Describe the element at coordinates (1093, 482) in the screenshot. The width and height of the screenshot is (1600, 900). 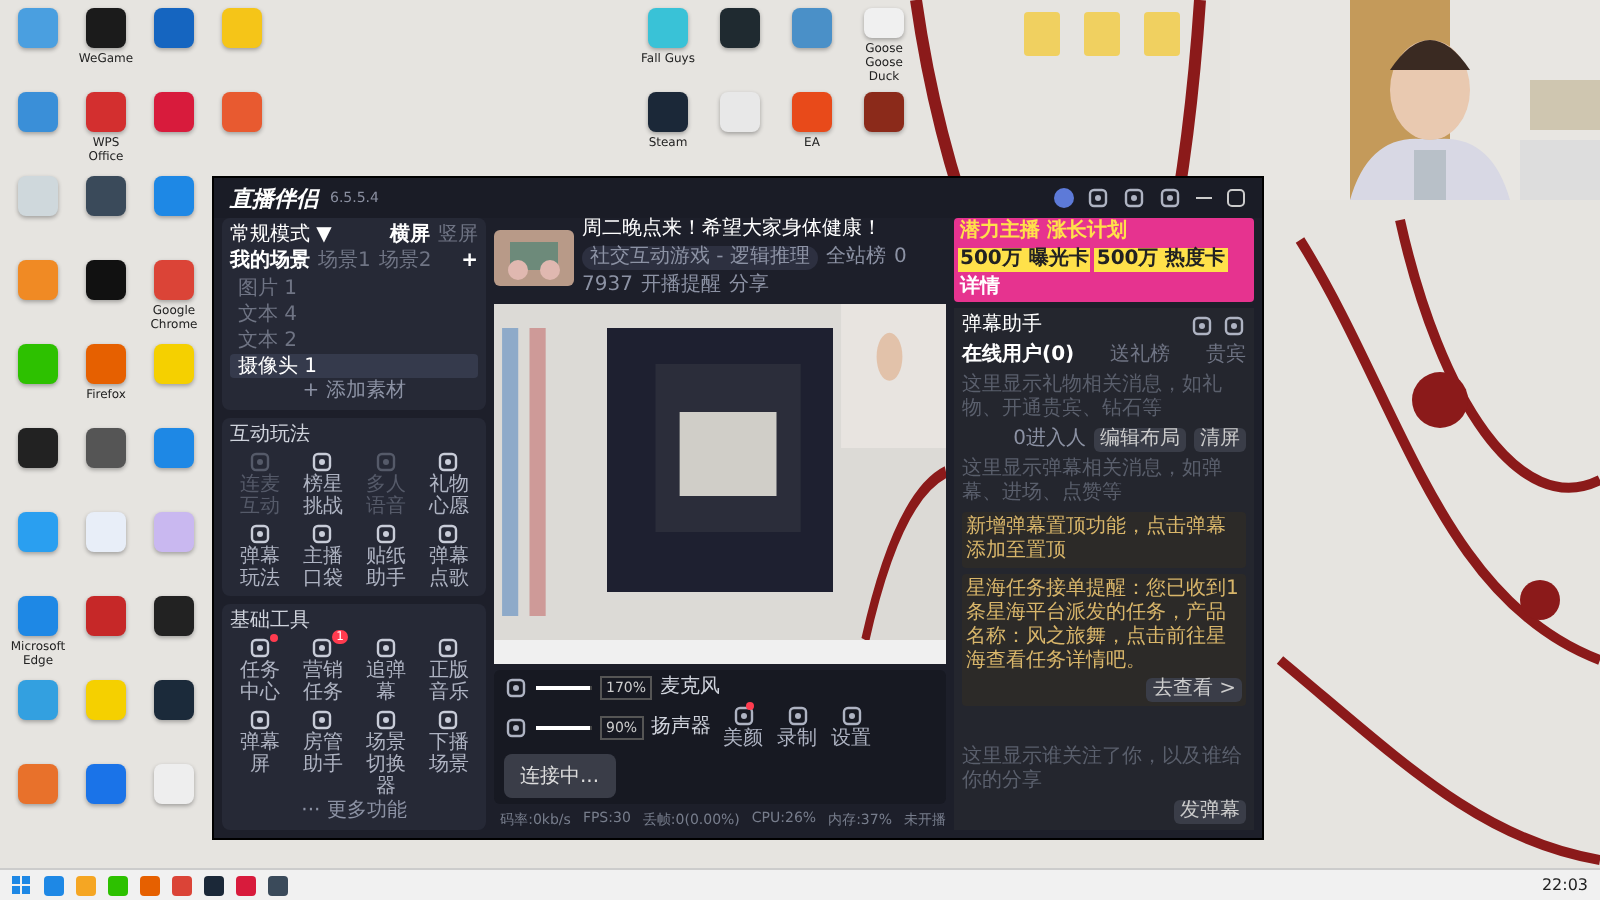
I see `danmu-hint: 这里显示弹幕相关消息，如弹幕、进场、点赞等` at that location.